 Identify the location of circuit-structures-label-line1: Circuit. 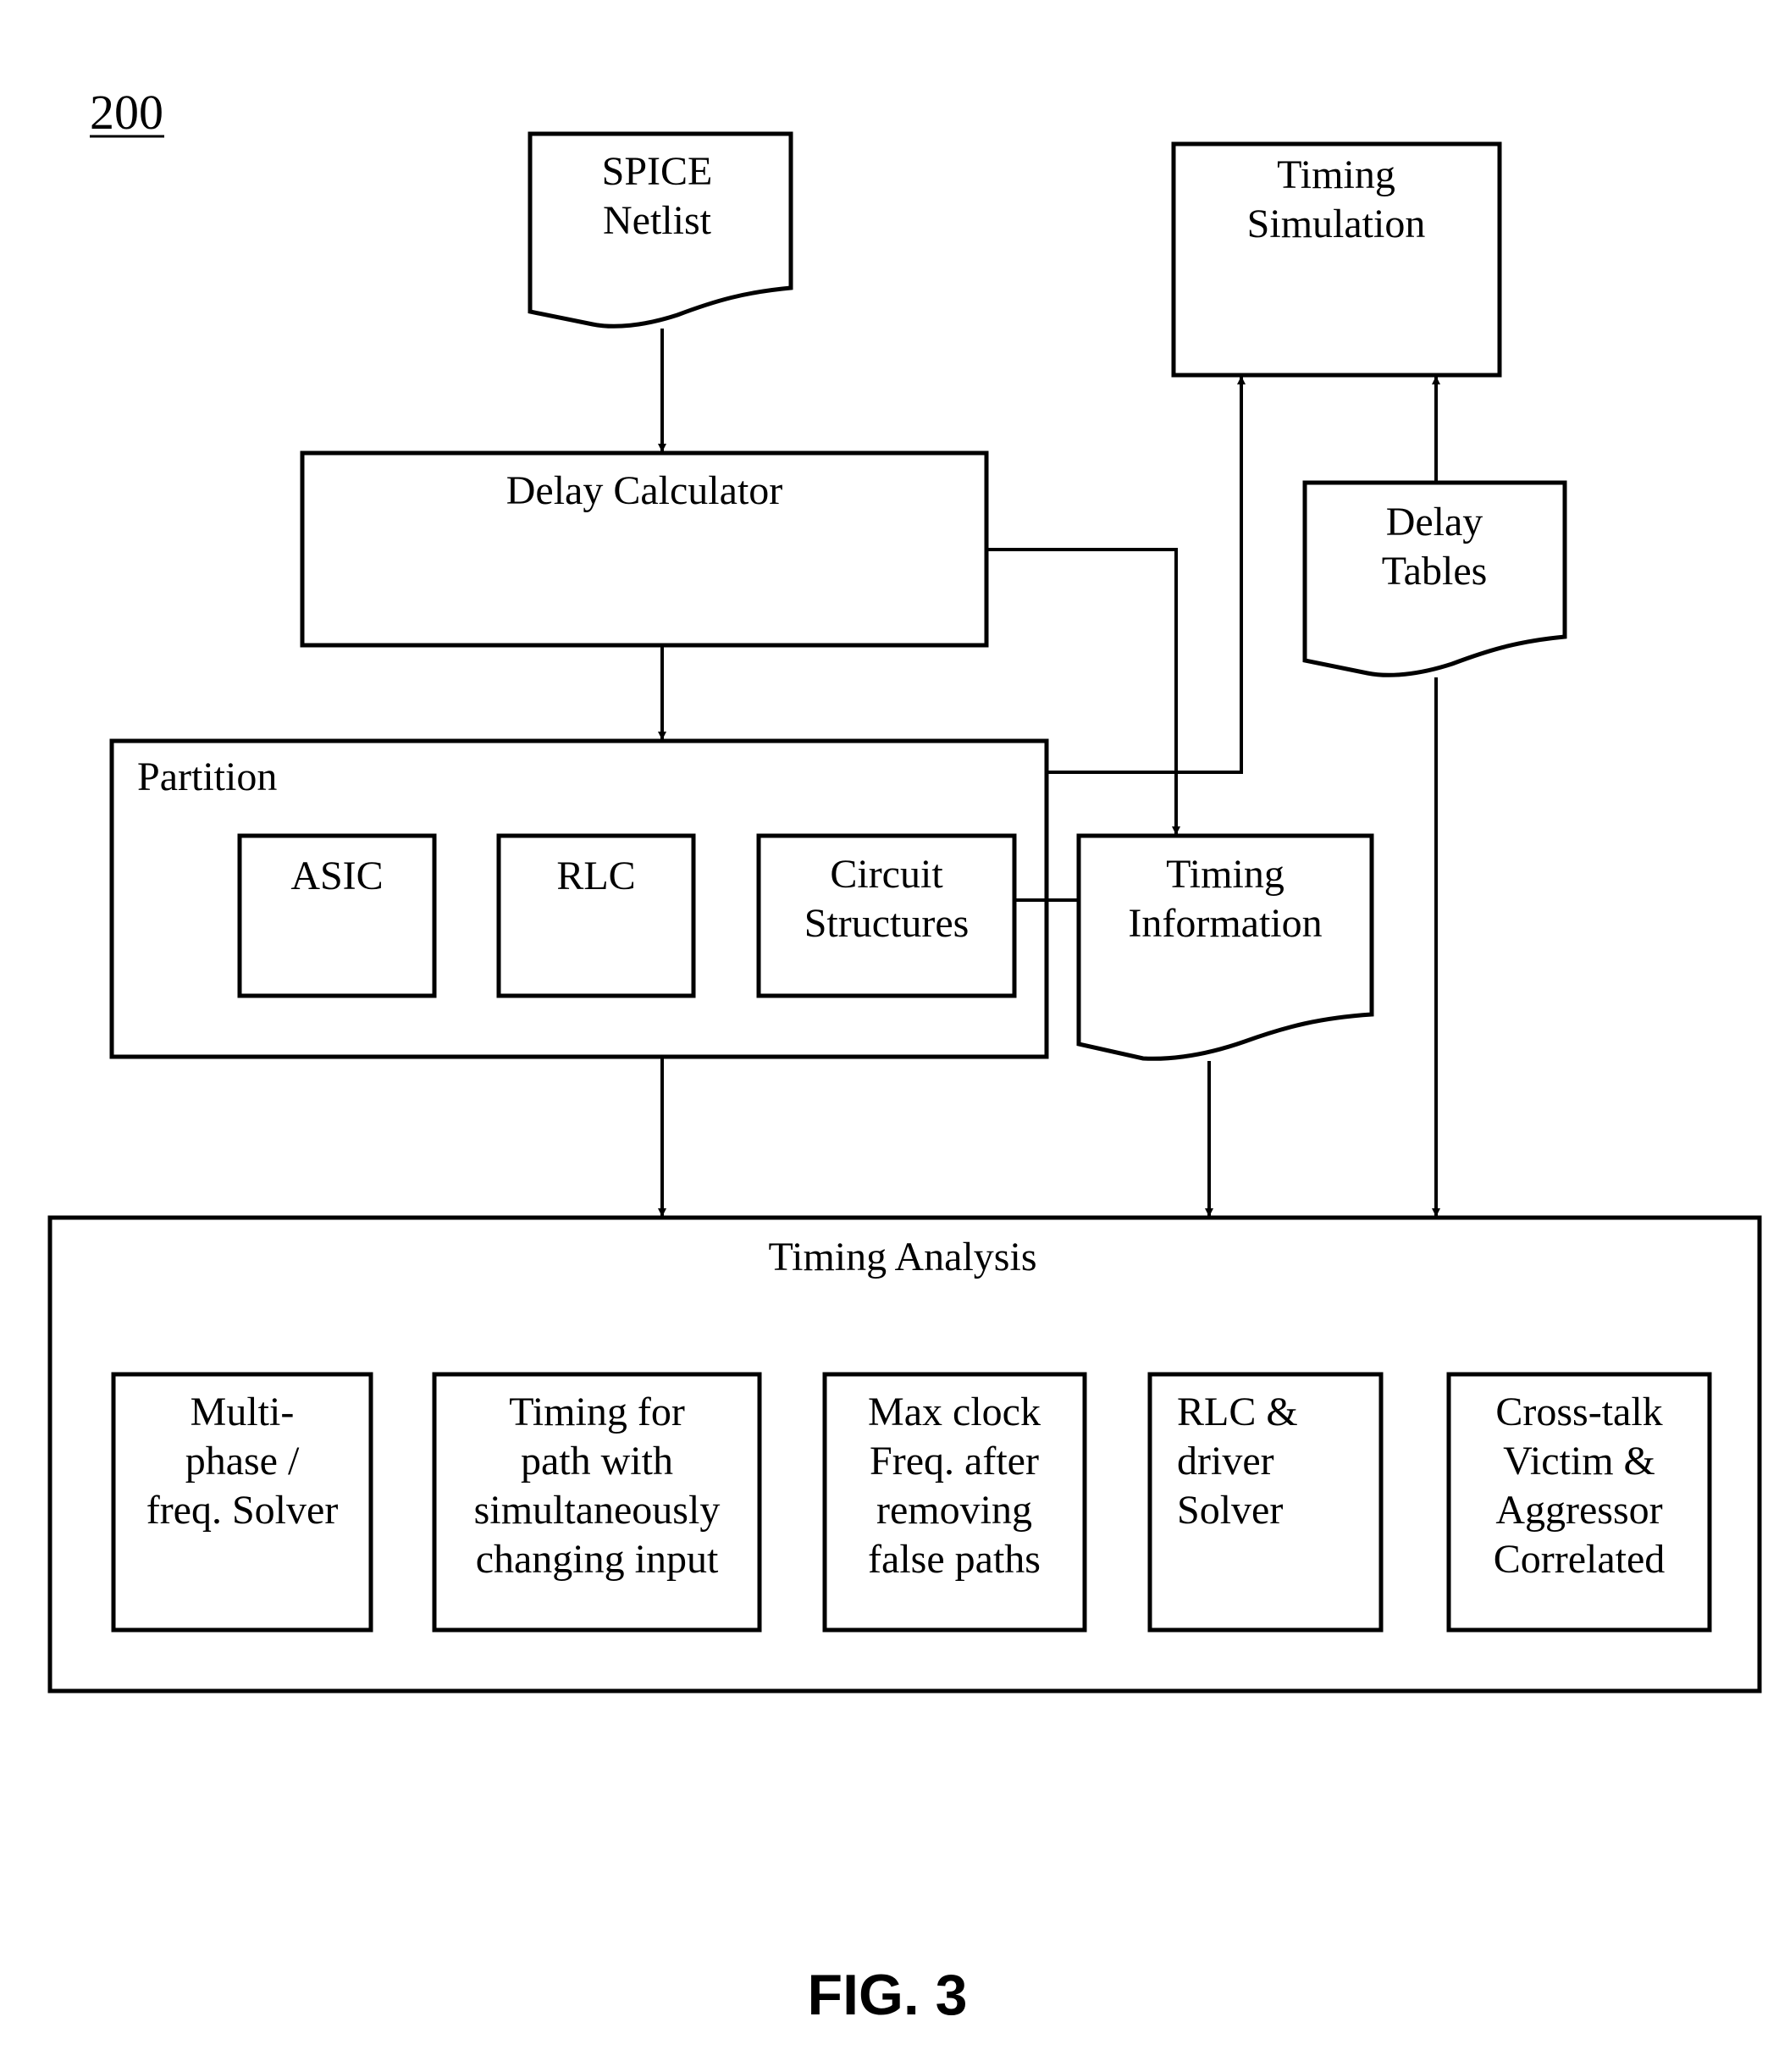
(886, 874).